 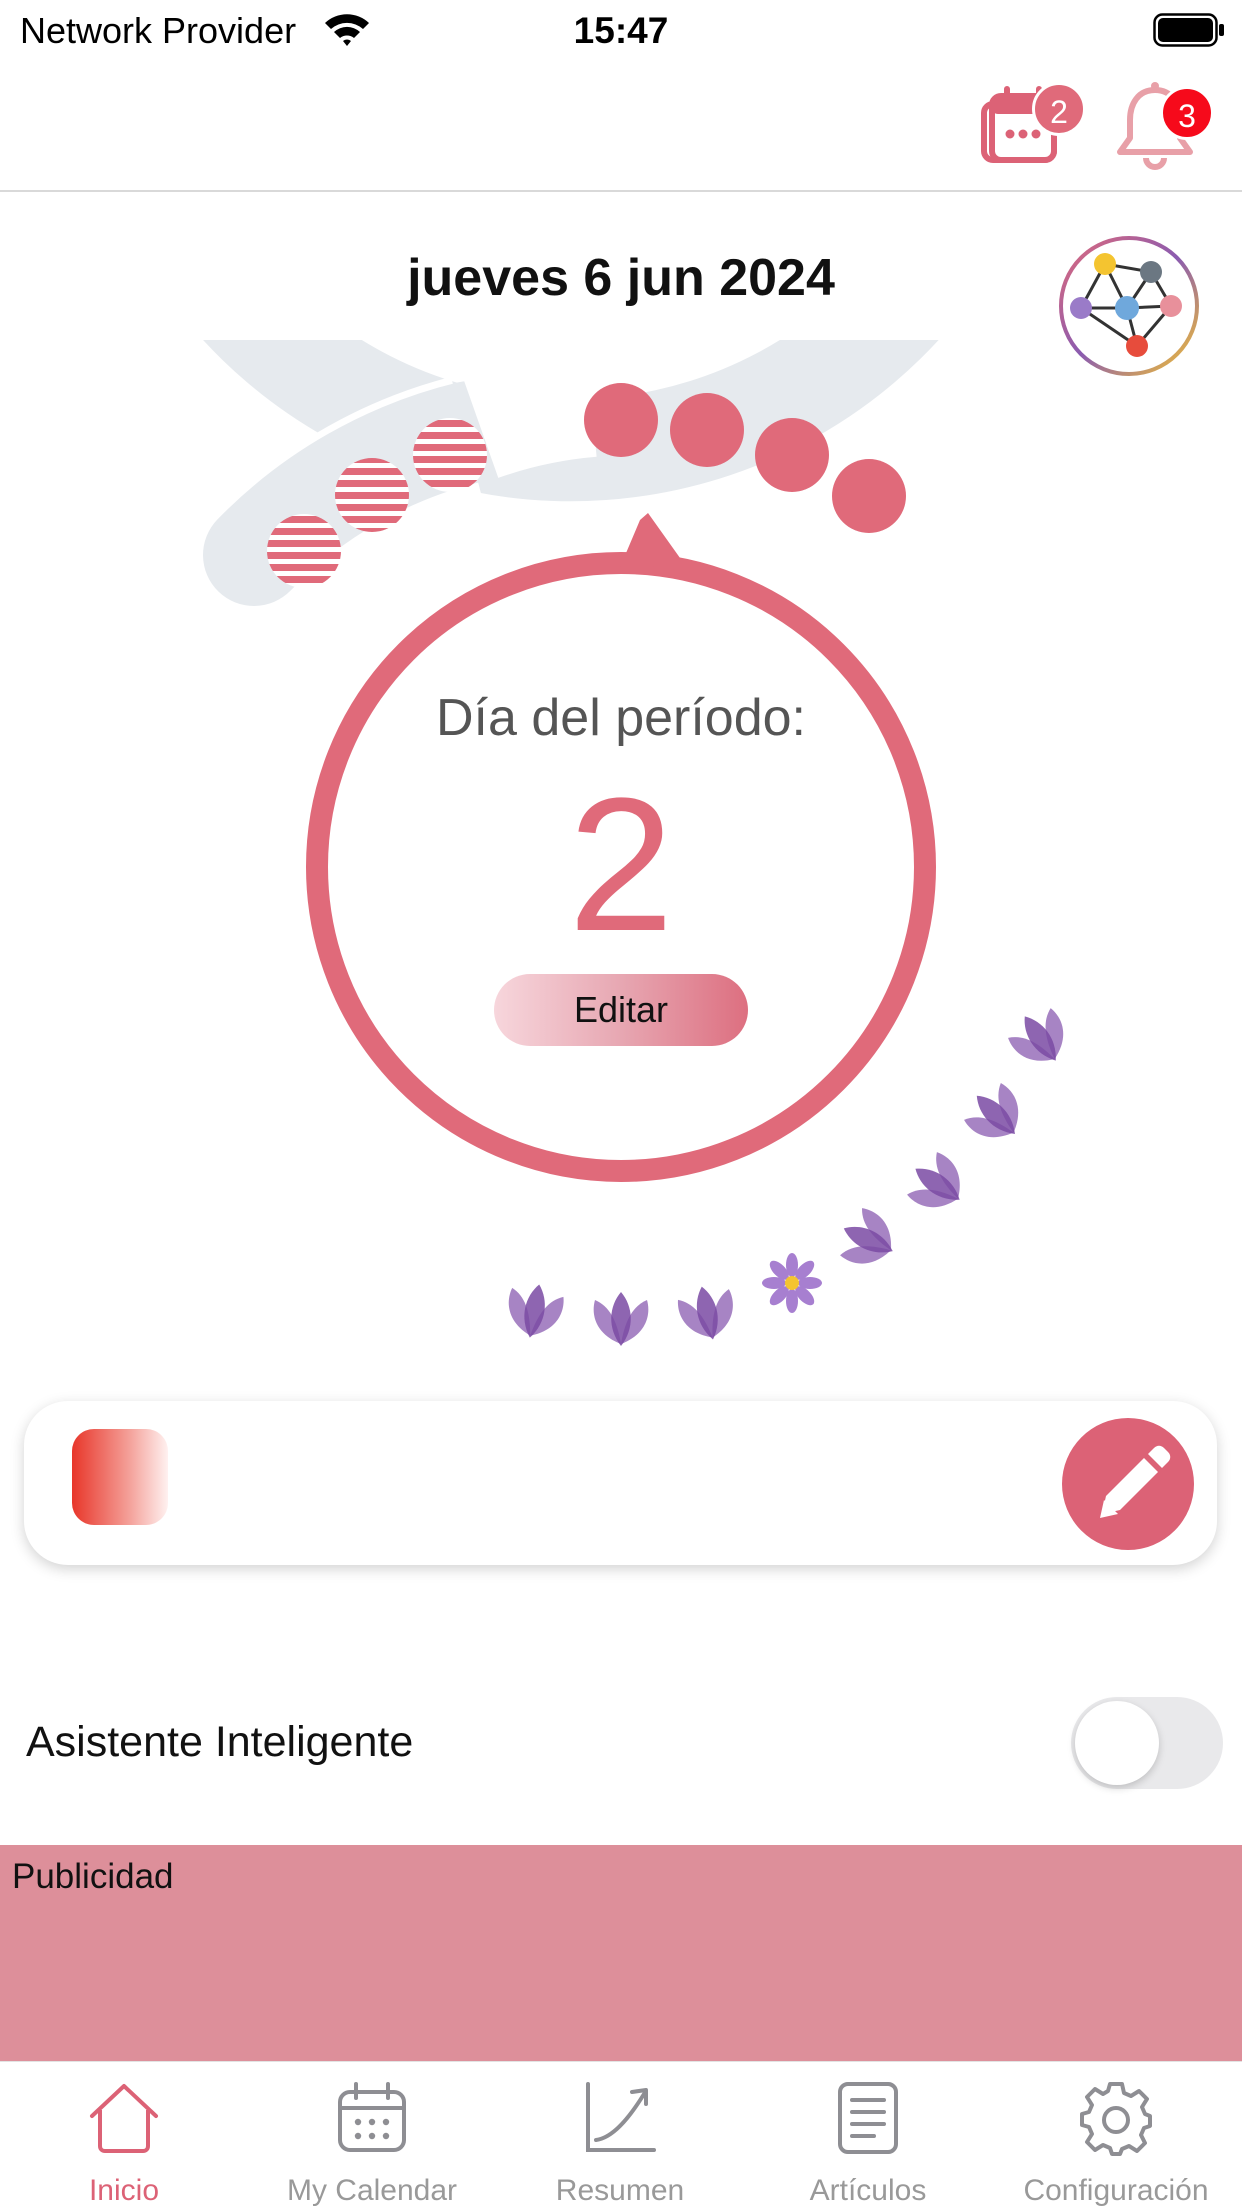 What do you see at coordinates (868, 2190) in the screenshot?
I see `tab-label: Artículos` at bounding box center [868, 2190].